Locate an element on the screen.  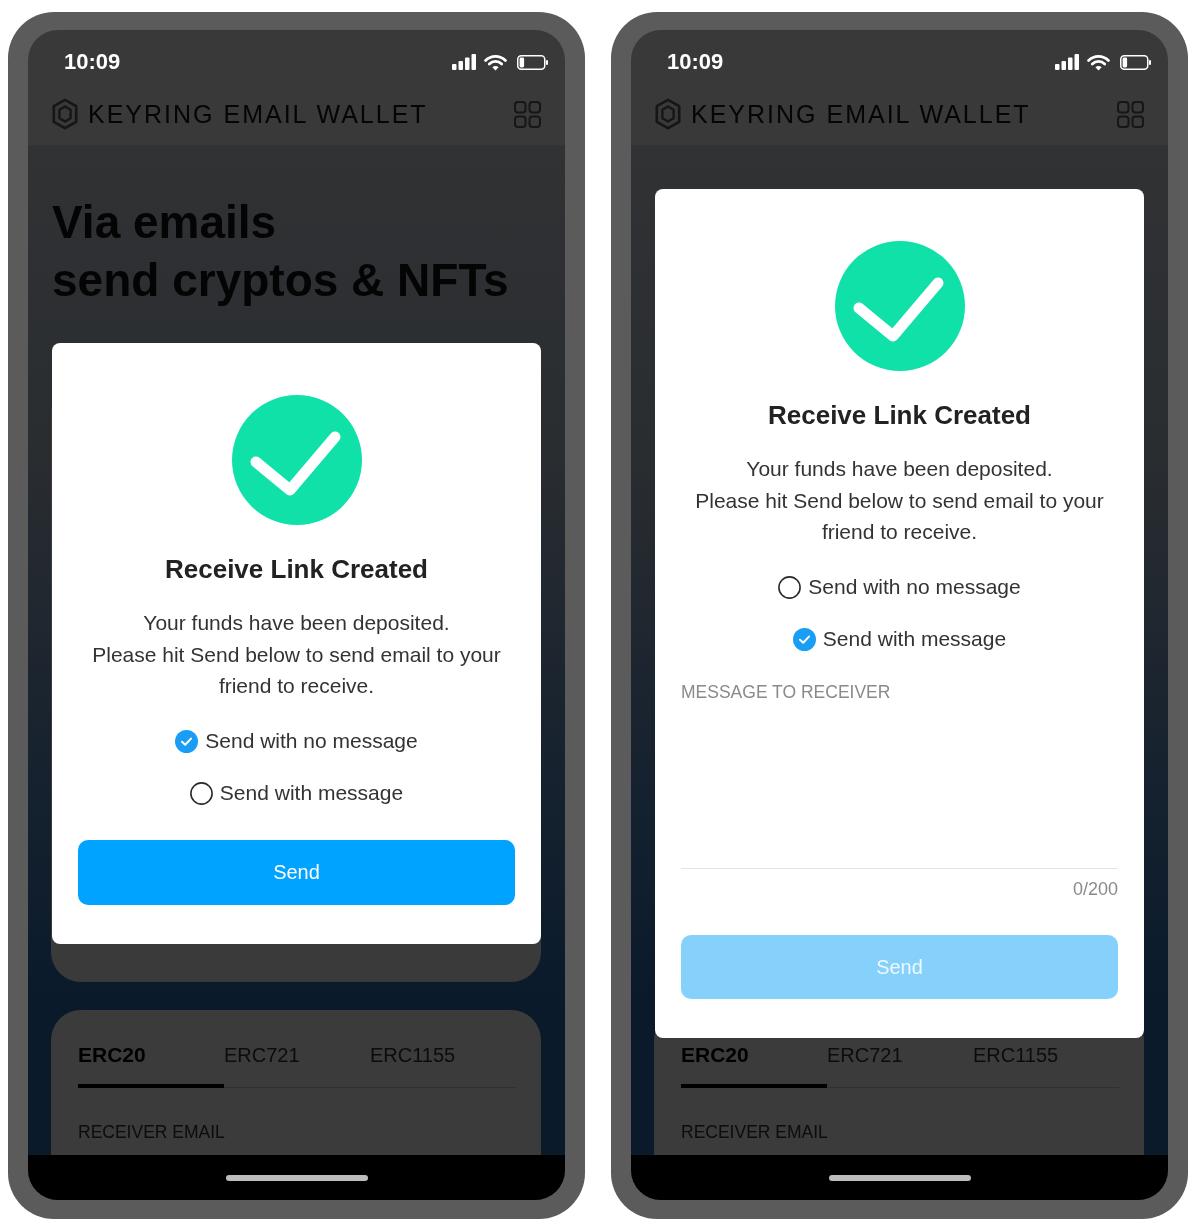
character-counter: 0/200 is located at coordinates (1095, 889).